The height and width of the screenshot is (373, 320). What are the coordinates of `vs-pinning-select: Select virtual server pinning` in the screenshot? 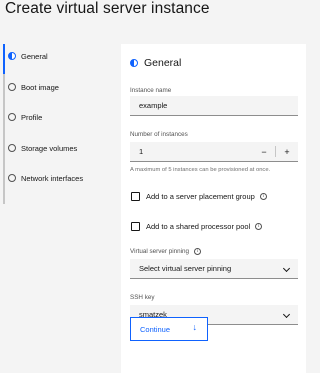 It's located at (214, 269).